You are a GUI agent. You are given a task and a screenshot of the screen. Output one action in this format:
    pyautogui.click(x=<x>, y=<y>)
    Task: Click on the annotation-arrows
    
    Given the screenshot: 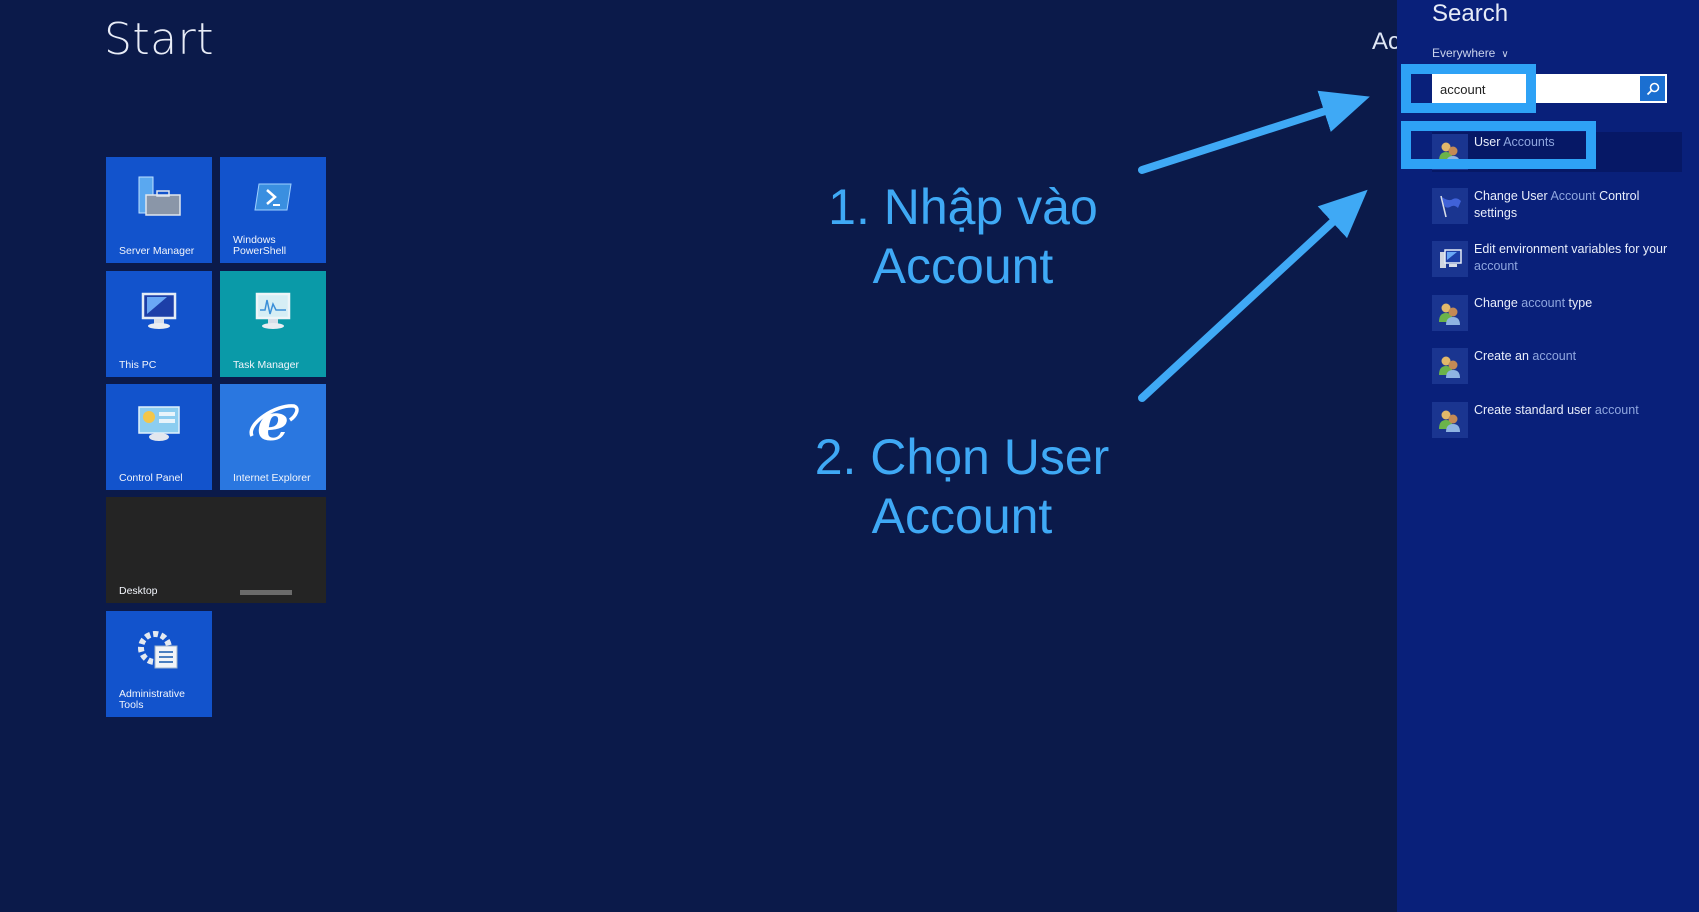 What is the action you would take?
    pyautogui.click(x=1254, y=246)
    